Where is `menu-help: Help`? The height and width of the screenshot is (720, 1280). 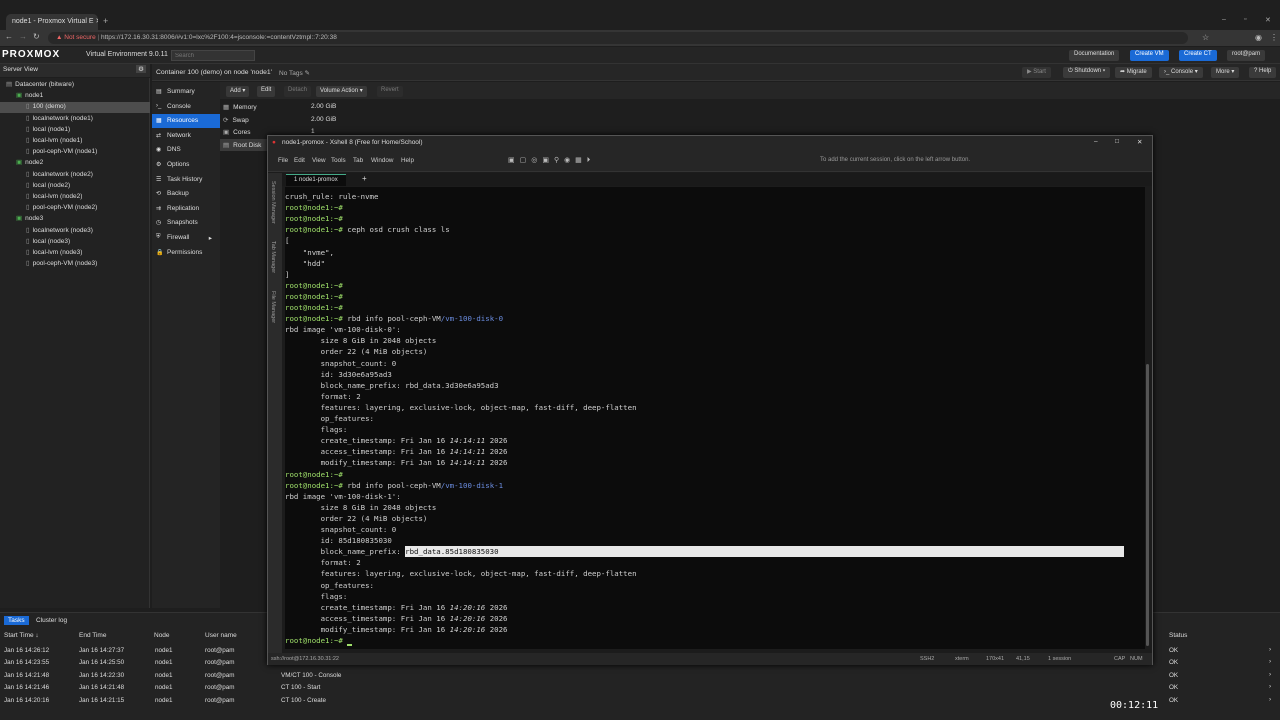 menu-help: Help is located at coordinates (407, 160).